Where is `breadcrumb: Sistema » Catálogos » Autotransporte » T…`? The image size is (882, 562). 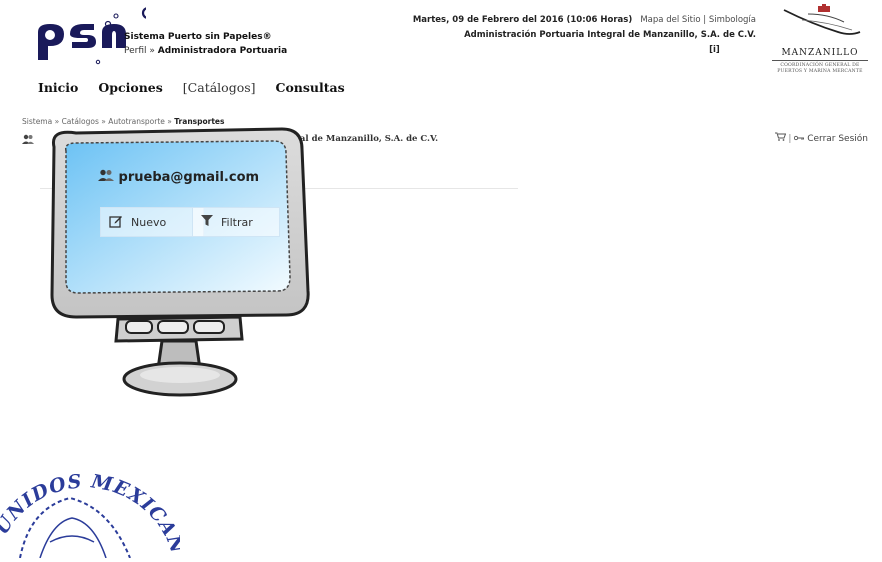
breadcrumb: Sistema » Catálogos » Autotransporte » T… is located at coordinates (123, 121).